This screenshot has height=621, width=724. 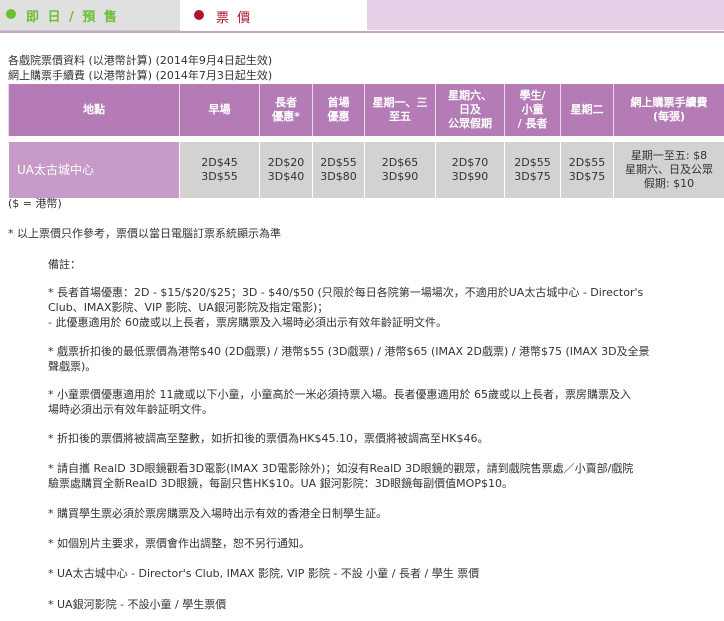 I want to click on header-location: 地點, so click(x=94, y=110).